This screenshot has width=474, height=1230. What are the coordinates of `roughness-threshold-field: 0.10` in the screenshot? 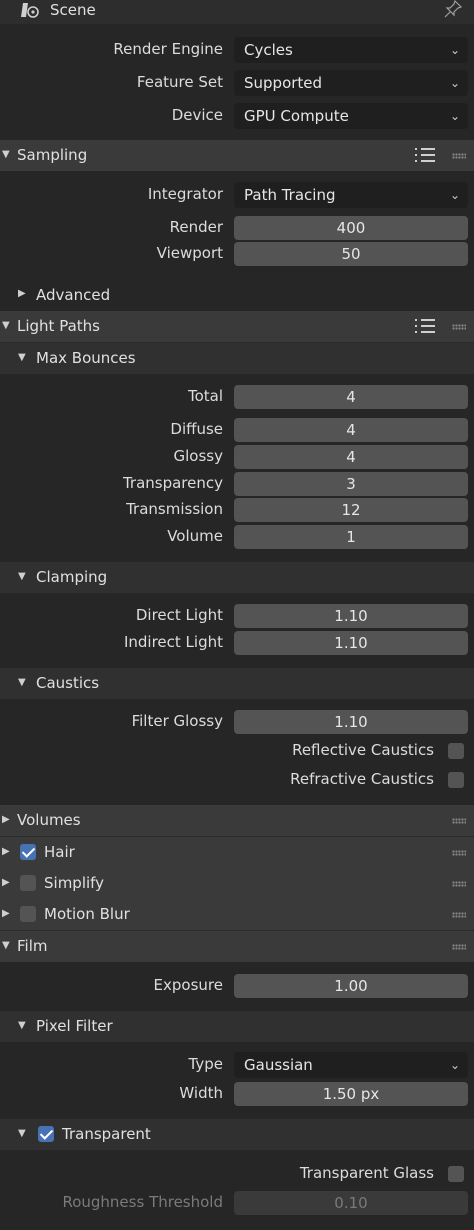 It's located at (351, 1203).